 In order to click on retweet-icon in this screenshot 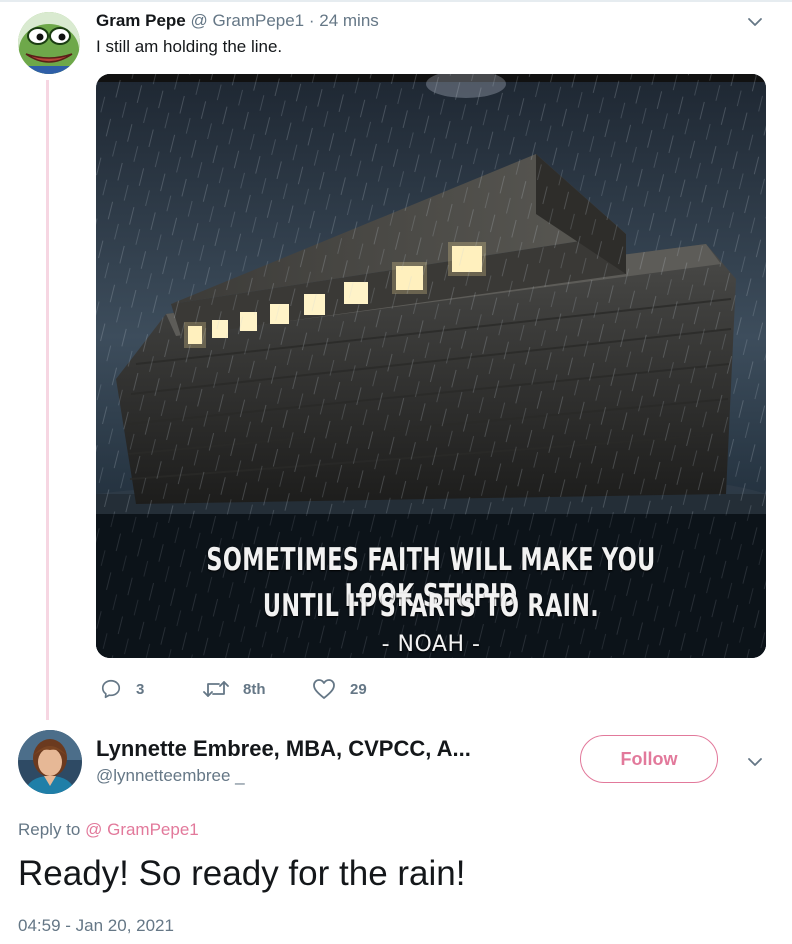, I will do `click(216, 689)`.